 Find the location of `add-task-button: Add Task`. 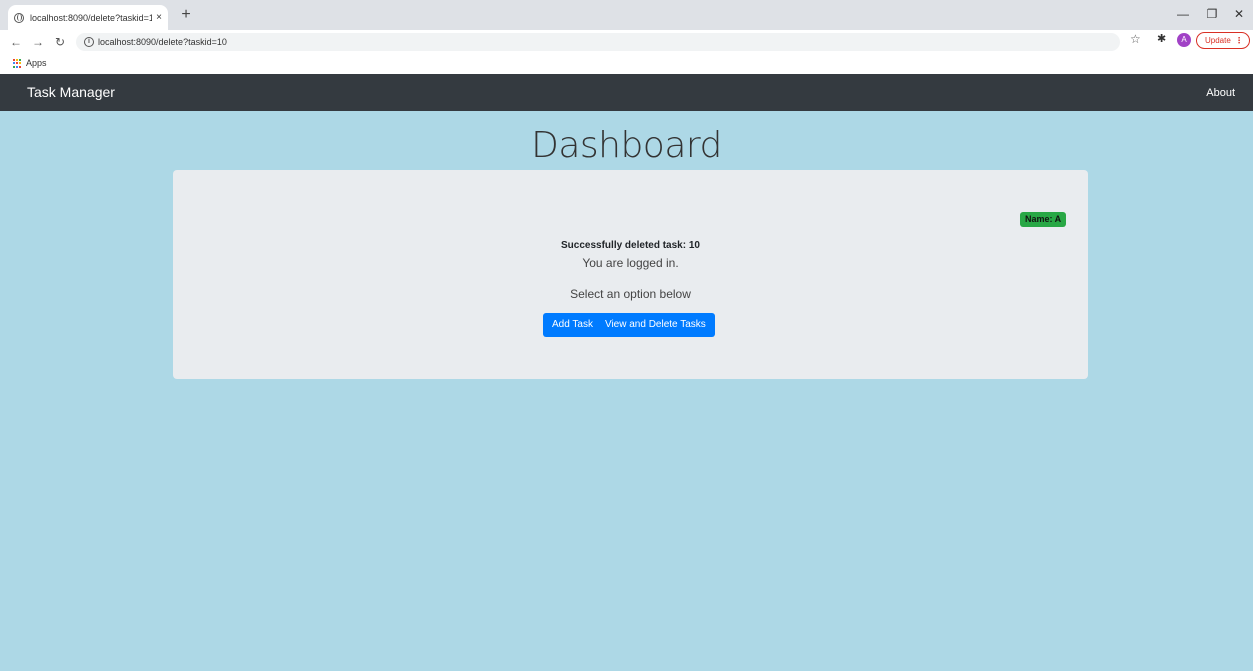

add-task-button: Add Task is located at coordinates (571, 325).